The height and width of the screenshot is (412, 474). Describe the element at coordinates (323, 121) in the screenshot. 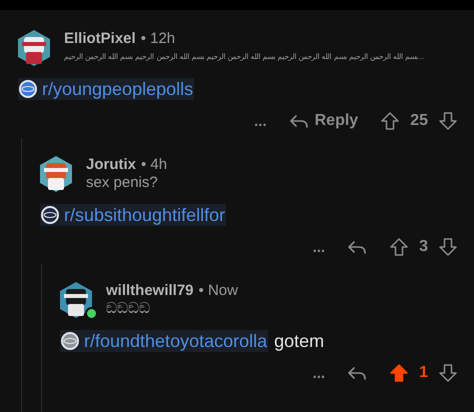

I see `reply-button: Reply` at that location.